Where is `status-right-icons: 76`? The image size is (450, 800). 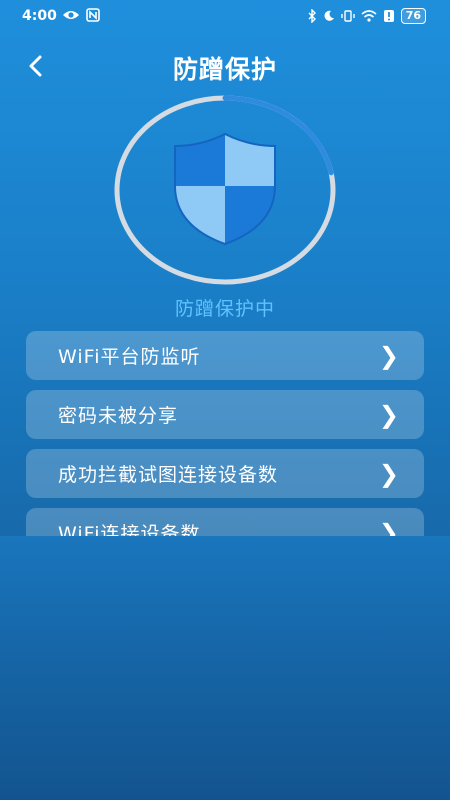
status-right-icons: 76 is located at coordinates (366, 16).